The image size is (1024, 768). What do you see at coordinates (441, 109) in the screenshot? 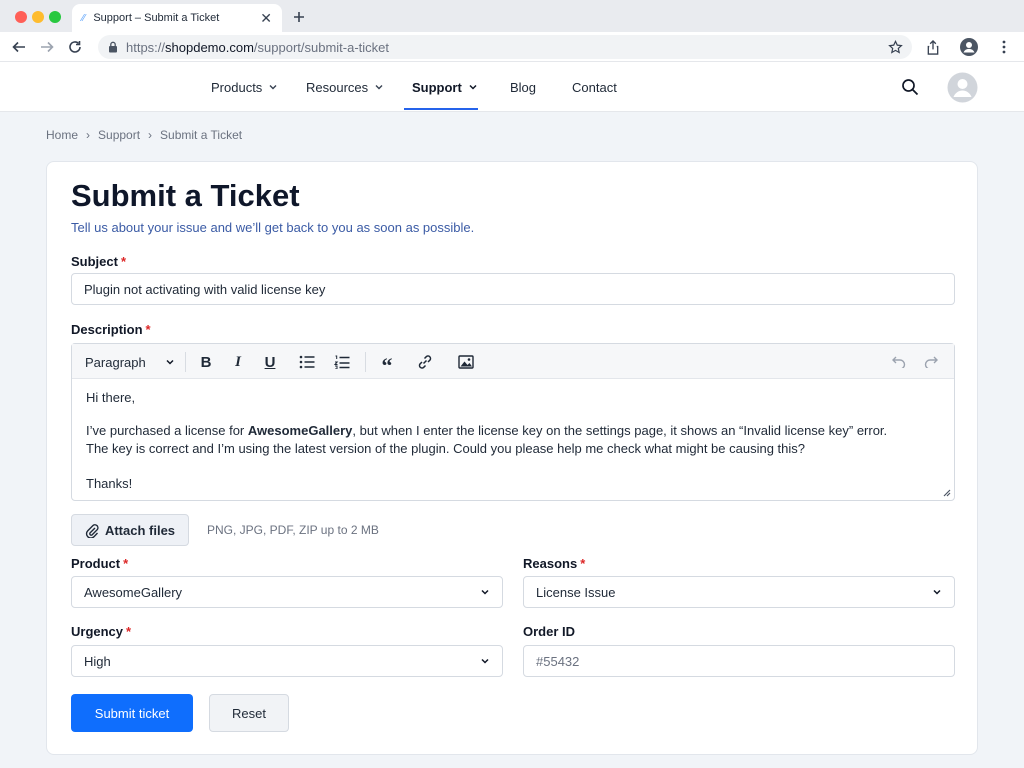
I see `active-nav-underline` at bounding box center [441, 109].